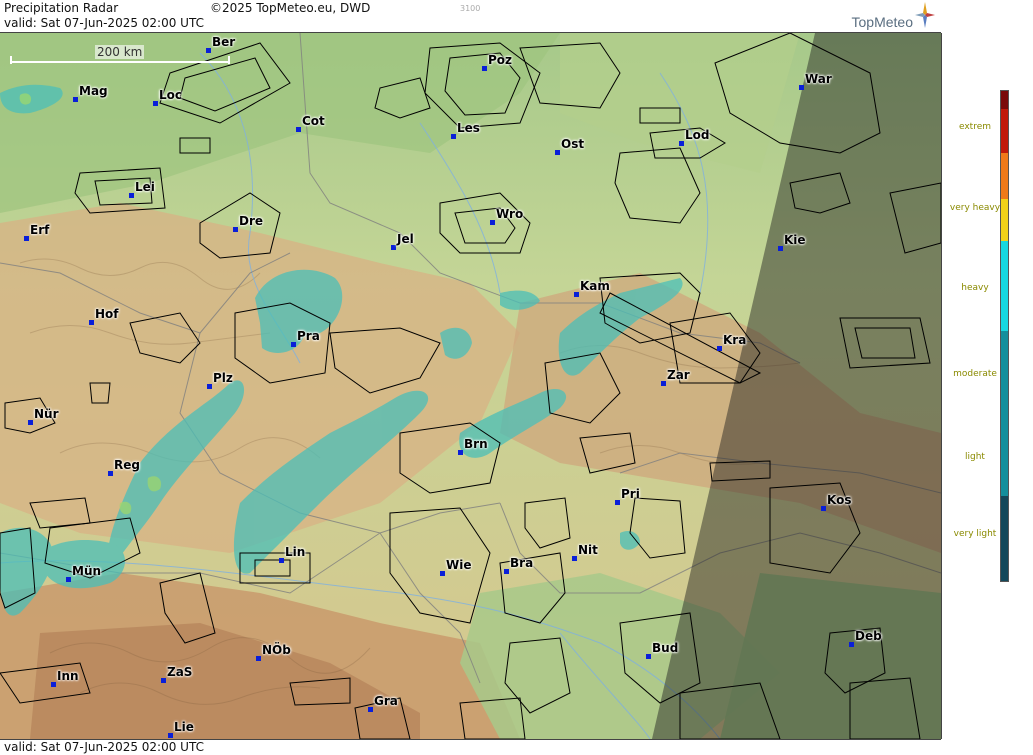 Image resolution: width=1033 pixels, height=755 pixels. Describe the element at coordinates (595, 286) in the screenshot. I see `city-label: Kam` at that location.